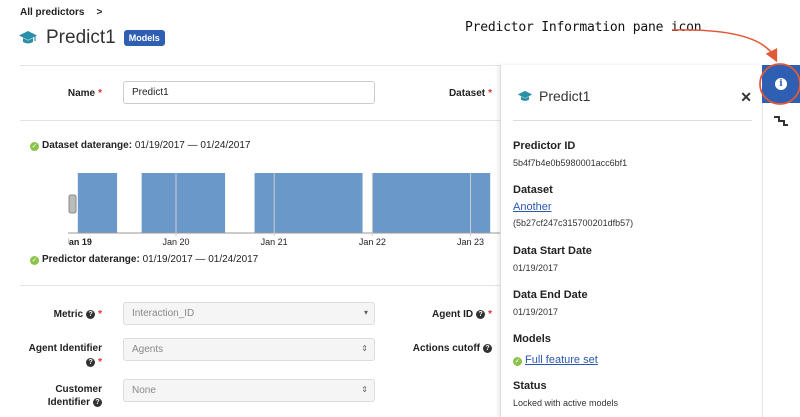 This screenshot has height=417, width=800. What do you see at coordinates (274, 242) in the screenshot?
I see `x-tick-label-2: Jan 21` at bounding box center [274, 242].